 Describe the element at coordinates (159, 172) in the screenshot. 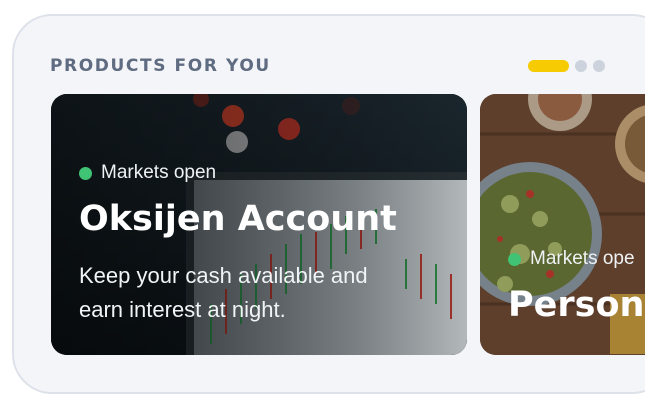

I see `market-status-label: Markets open` at that location.